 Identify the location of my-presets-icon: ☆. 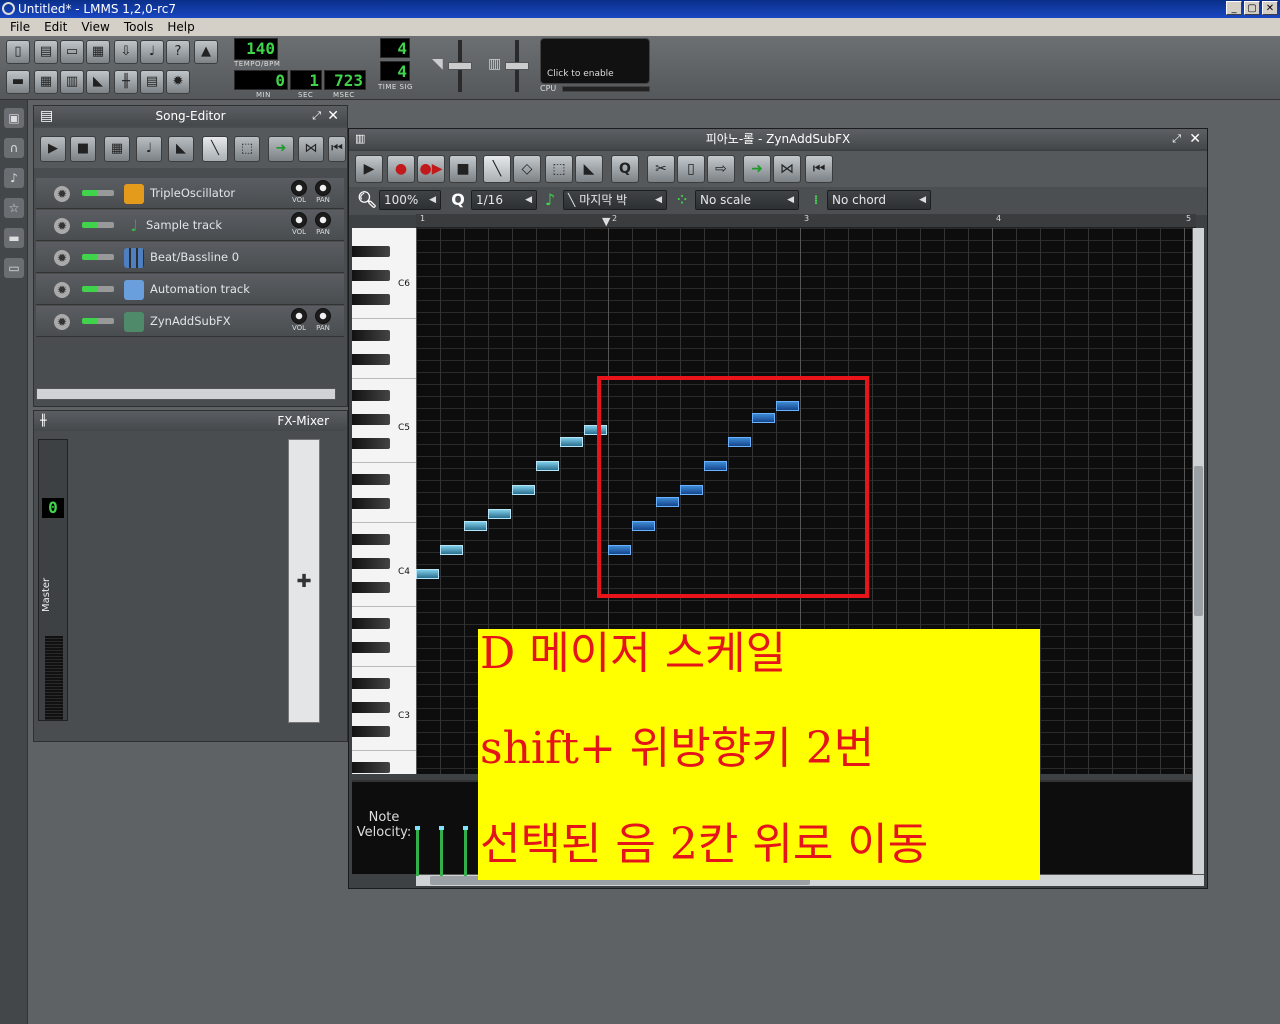
(14, 208).